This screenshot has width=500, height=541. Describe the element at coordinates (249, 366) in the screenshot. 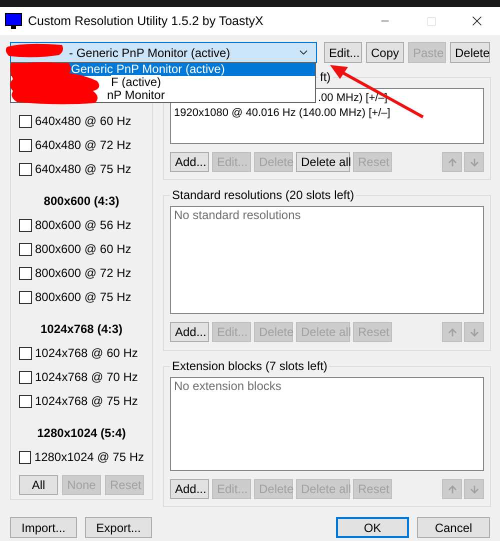

I see `group-title: Extension blocks (7 slots left)` at that location.